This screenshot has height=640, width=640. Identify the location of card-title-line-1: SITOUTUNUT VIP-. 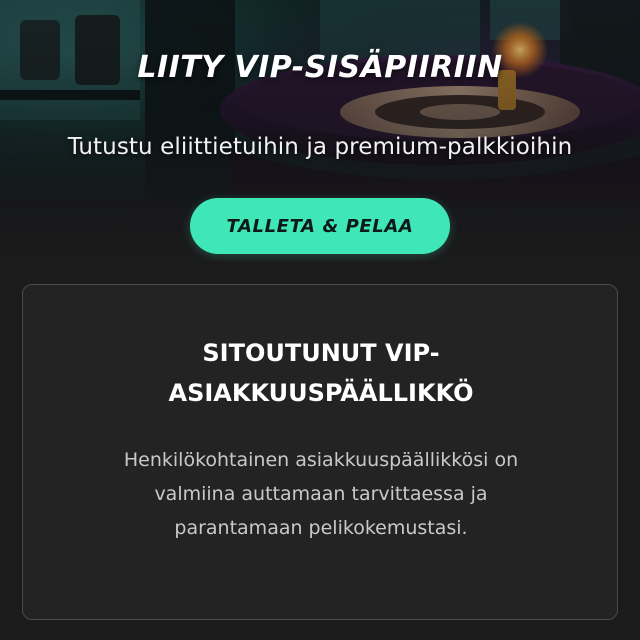
(321, 353).